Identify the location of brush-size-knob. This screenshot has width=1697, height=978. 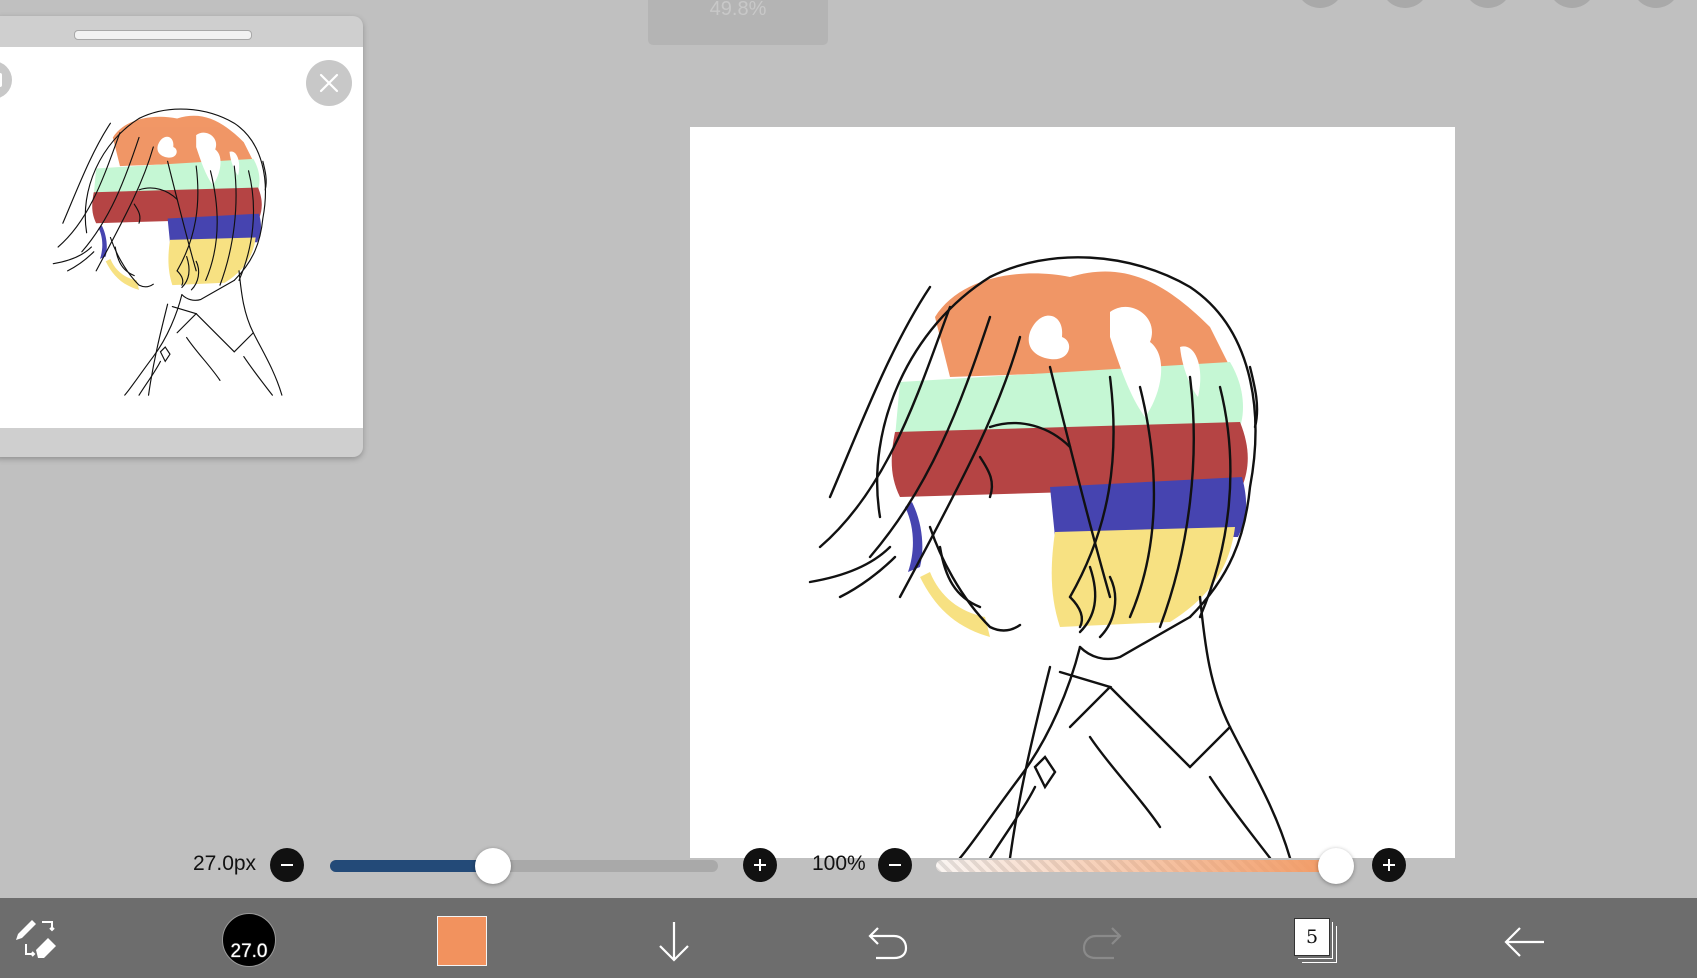
(492, 866).